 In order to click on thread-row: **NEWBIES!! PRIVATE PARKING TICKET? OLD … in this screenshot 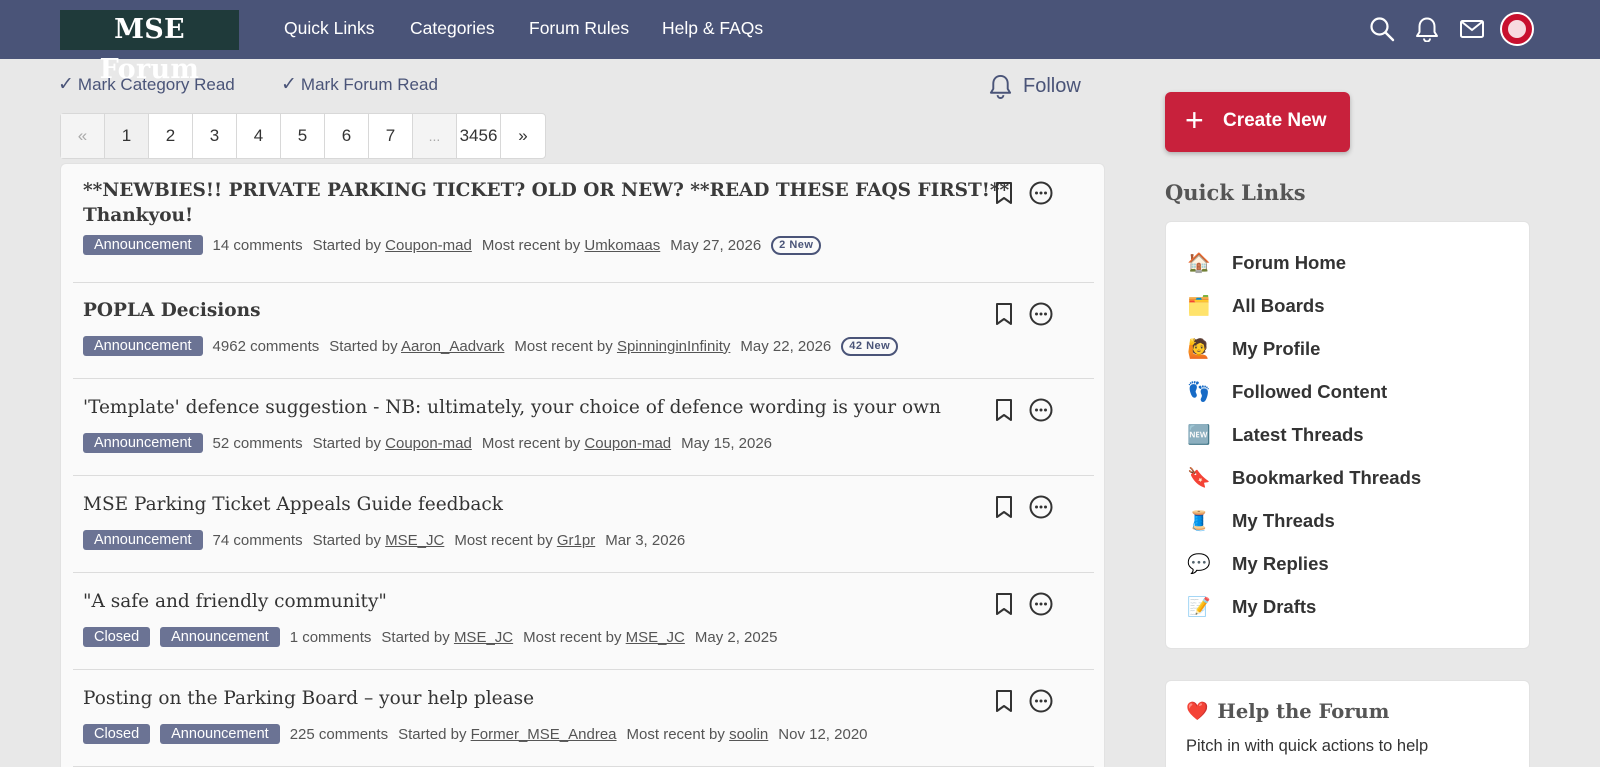, I will do `click(583, 223)`.